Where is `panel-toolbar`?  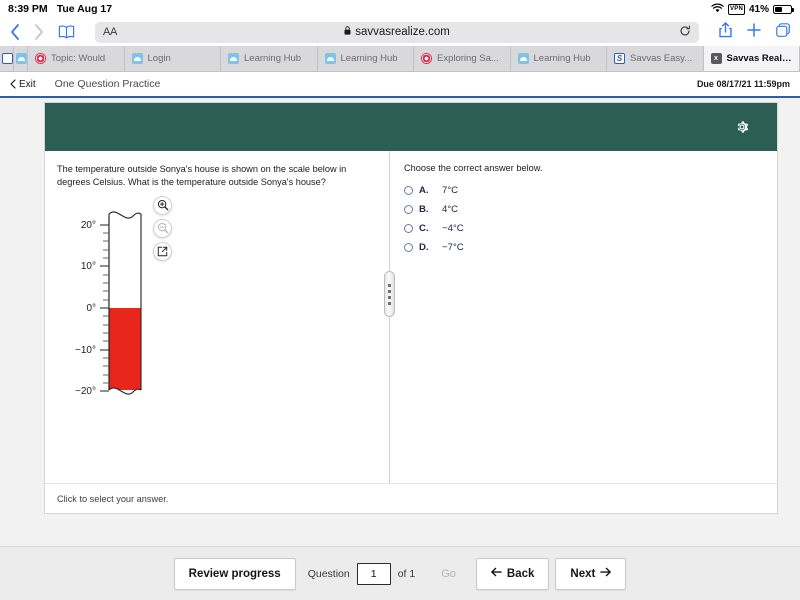 panel-toolbar is located at coordinates (411, 127).